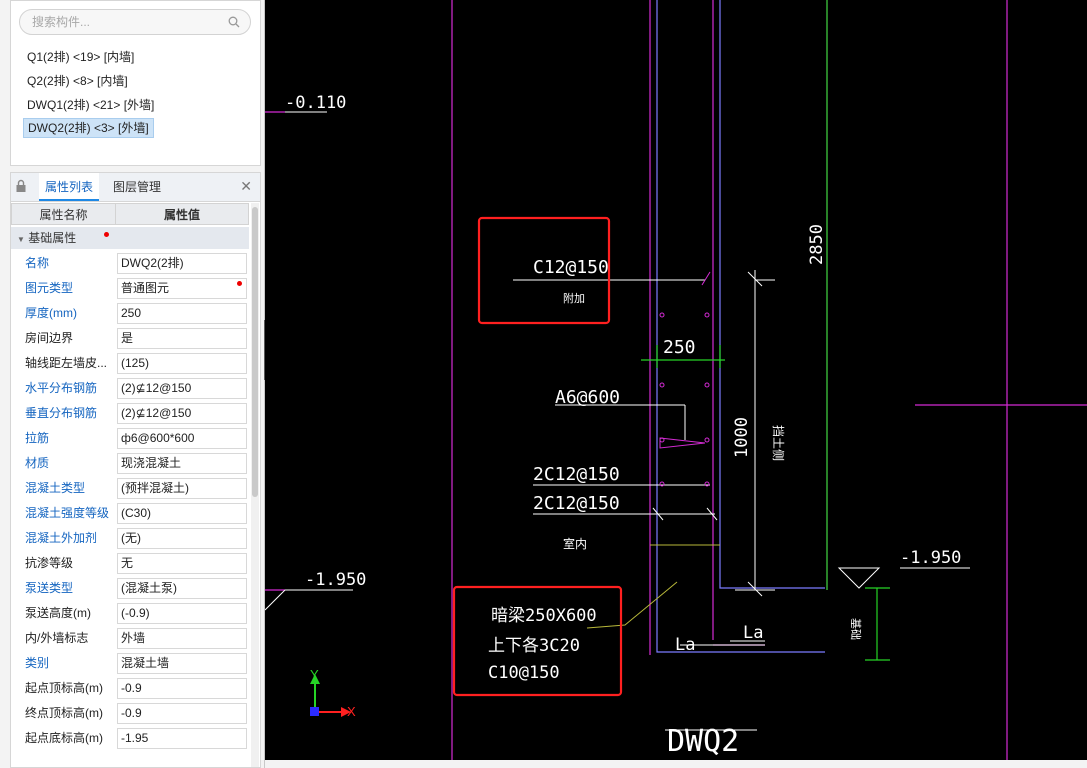 Image resolution: width=1087 pixels, height=768 pixels. I want to click on component-item-q2: Q2(2排) <8> [内墙], so click(77, 81).